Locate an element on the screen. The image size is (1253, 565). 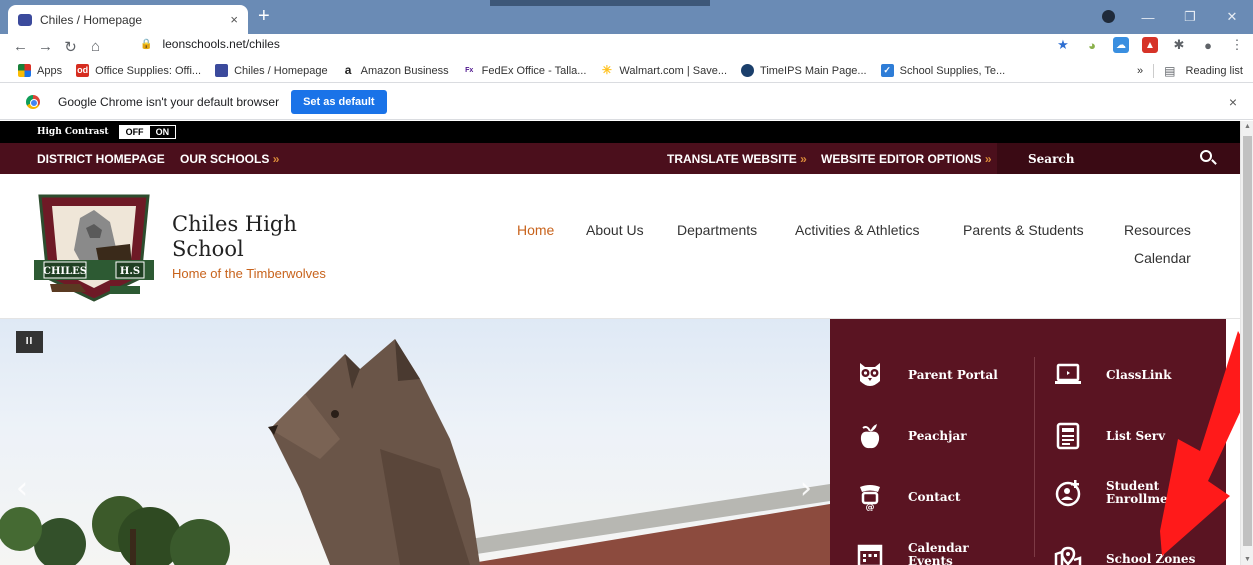
owl-icon is located at coordinates (870, 375).